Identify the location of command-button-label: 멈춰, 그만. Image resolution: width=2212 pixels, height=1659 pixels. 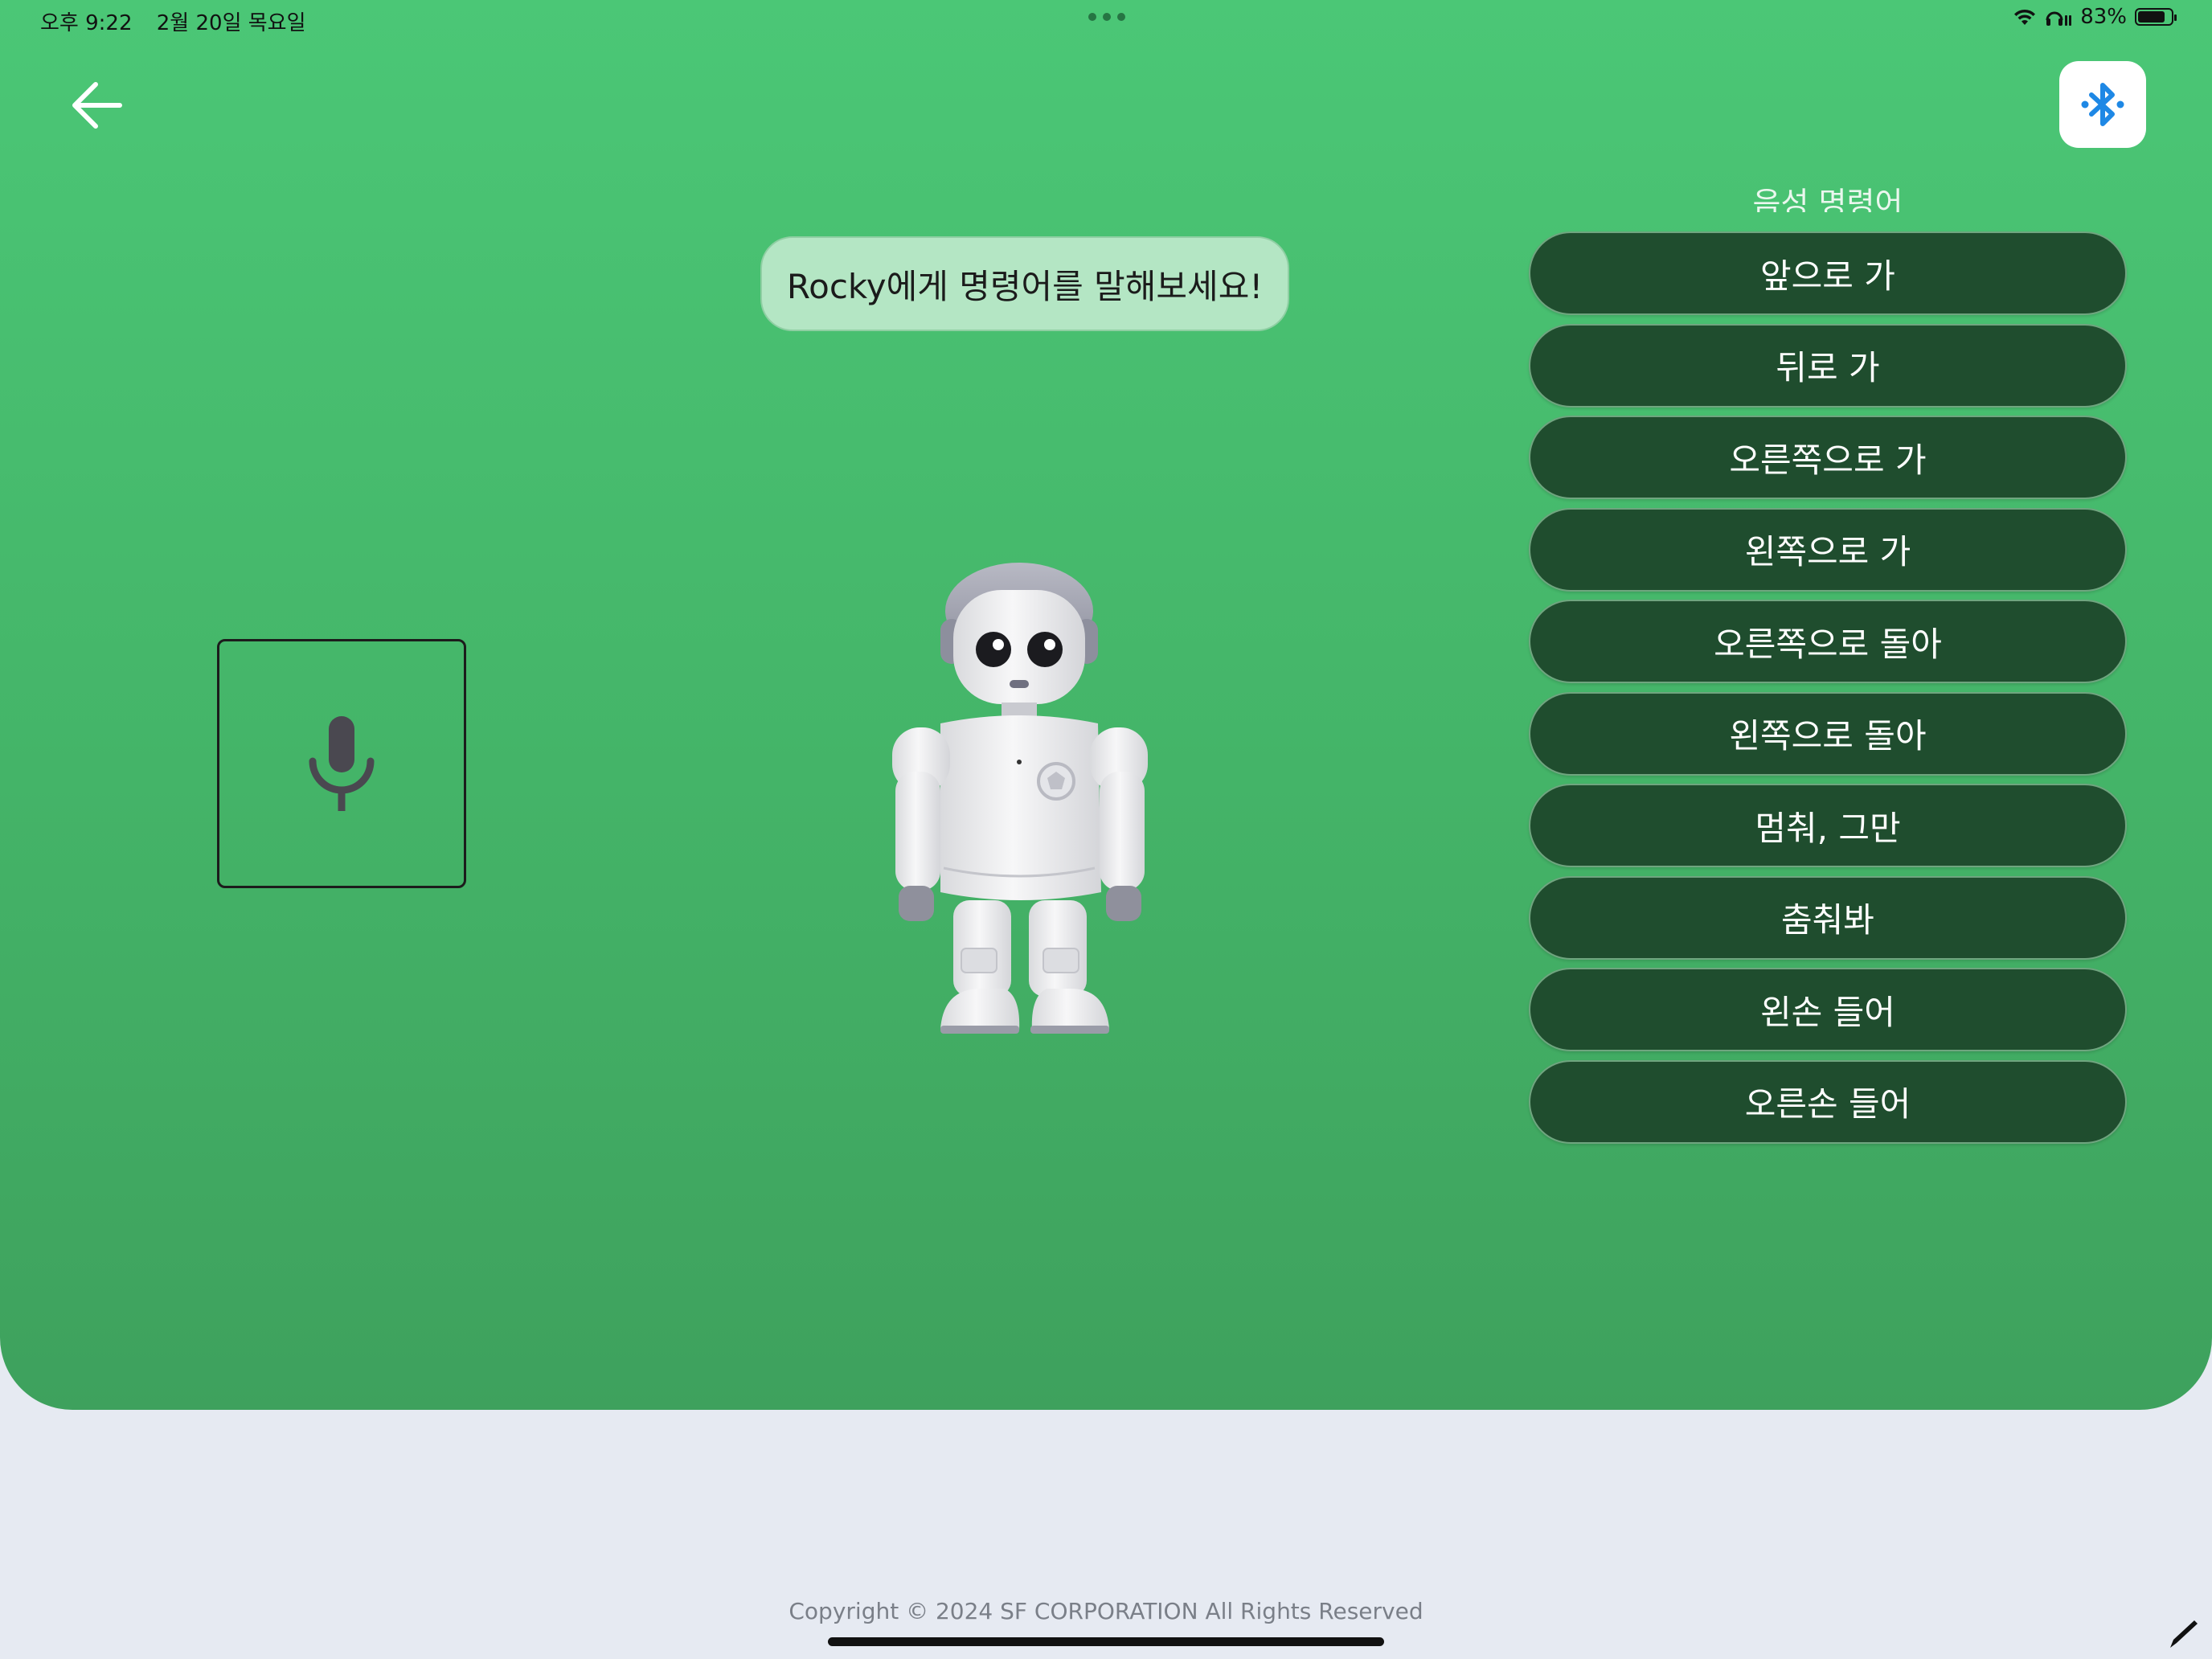
(1828, 828).